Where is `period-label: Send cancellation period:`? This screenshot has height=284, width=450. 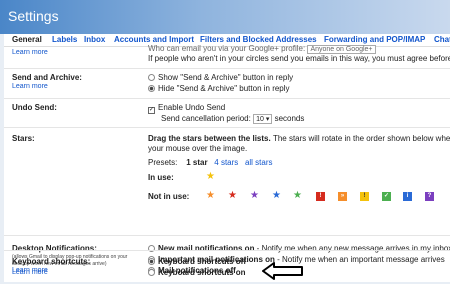
period-label: Send cancellation period: is located at coordinates (206, 118).